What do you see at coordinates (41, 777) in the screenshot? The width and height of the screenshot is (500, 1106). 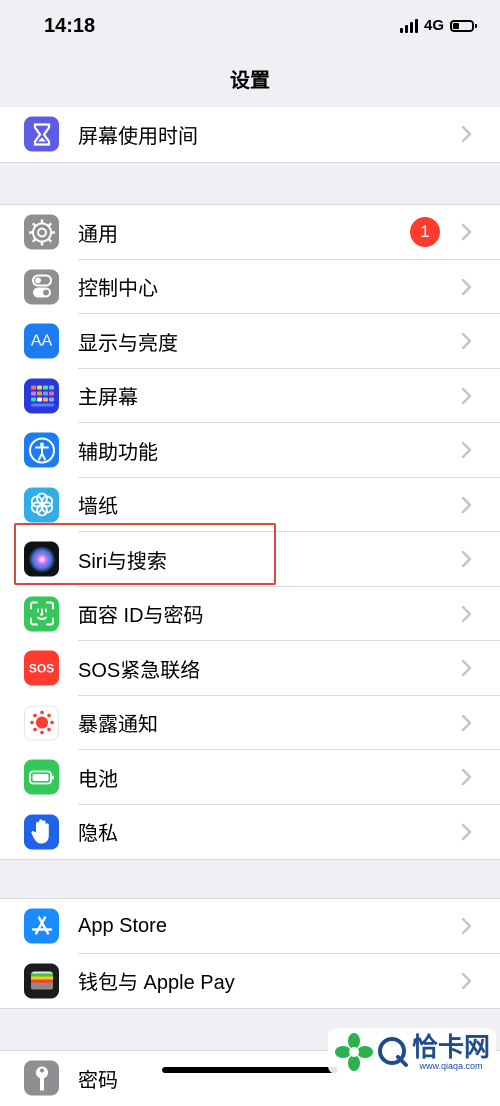 I see `battery-icon` at bounding box center [41, 777].